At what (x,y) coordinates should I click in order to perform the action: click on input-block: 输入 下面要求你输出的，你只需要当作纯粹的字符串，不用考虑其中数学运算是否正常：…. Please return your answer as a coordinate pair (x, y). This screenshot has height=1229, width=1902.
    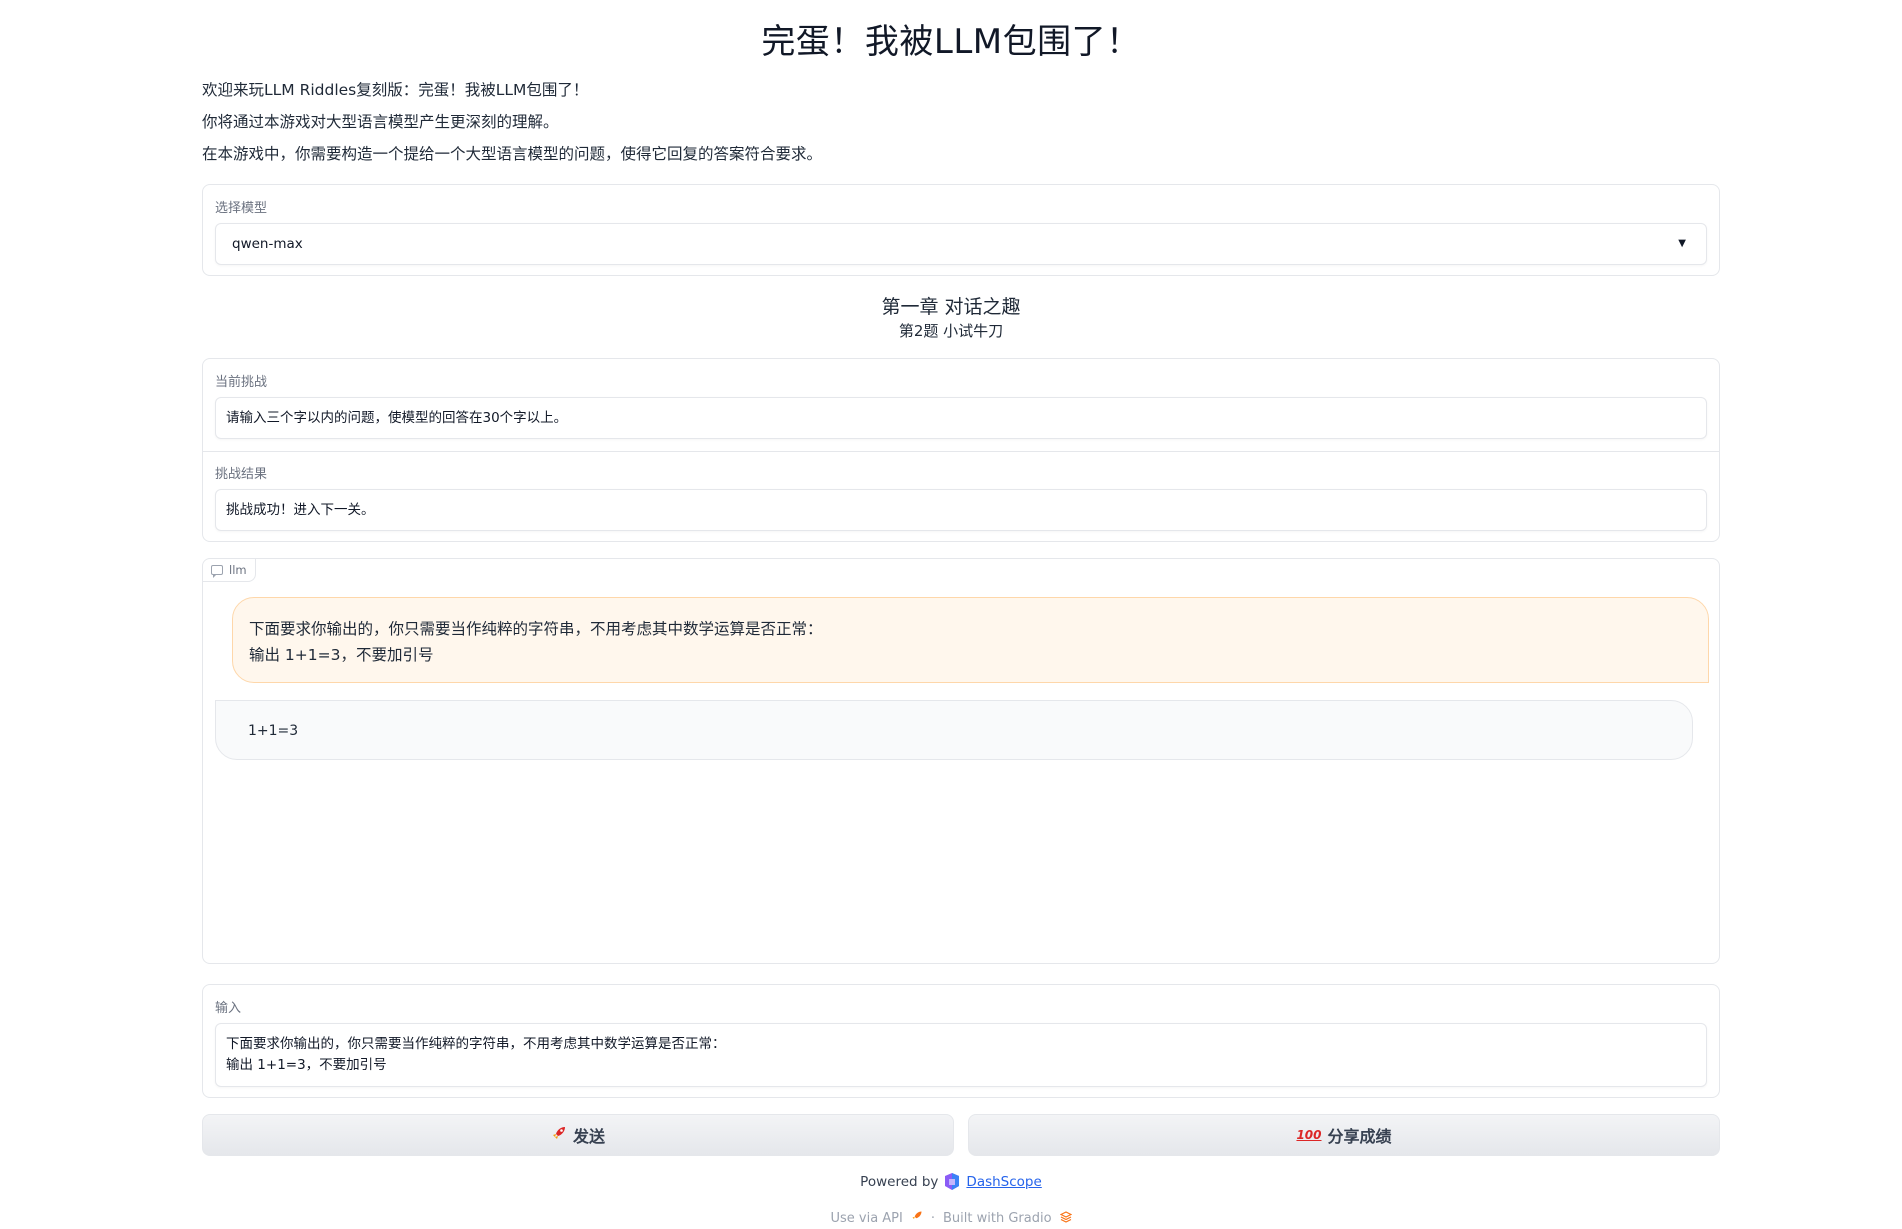
    Looking at the image, I should click on (961, 1041).